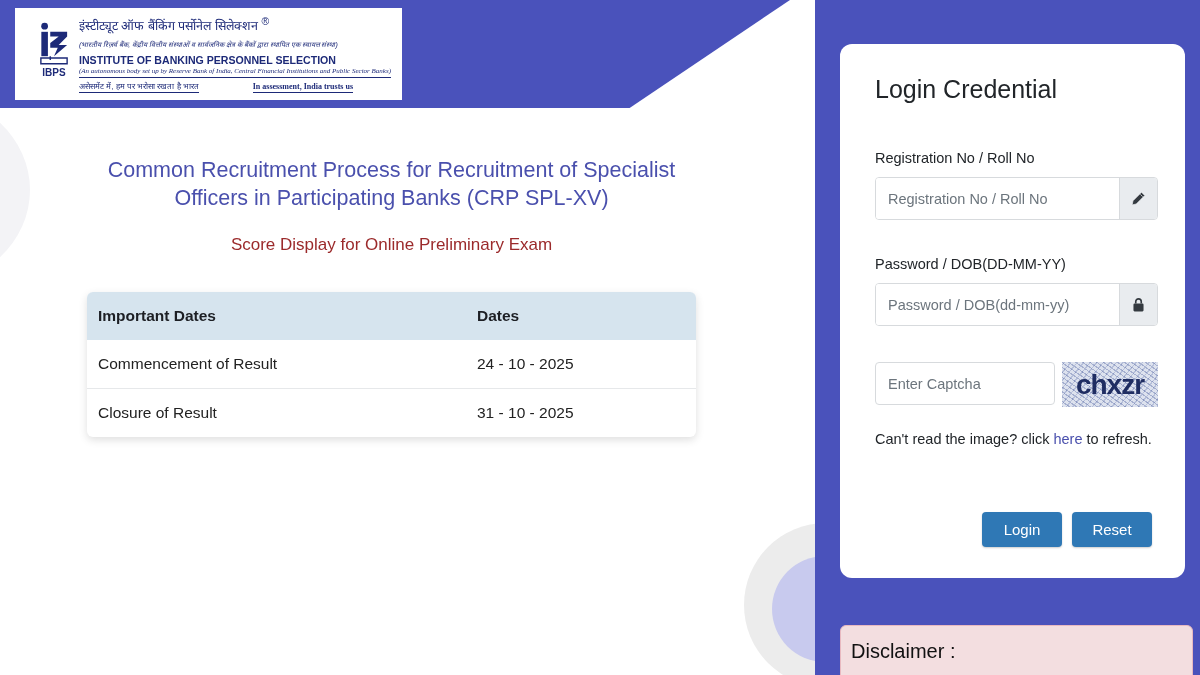 The image size is (1200, 675). I want to click on hindi-tagline: असेसमेंट में, हम पर भरोसा रखता है भारत, so click(139, 88).